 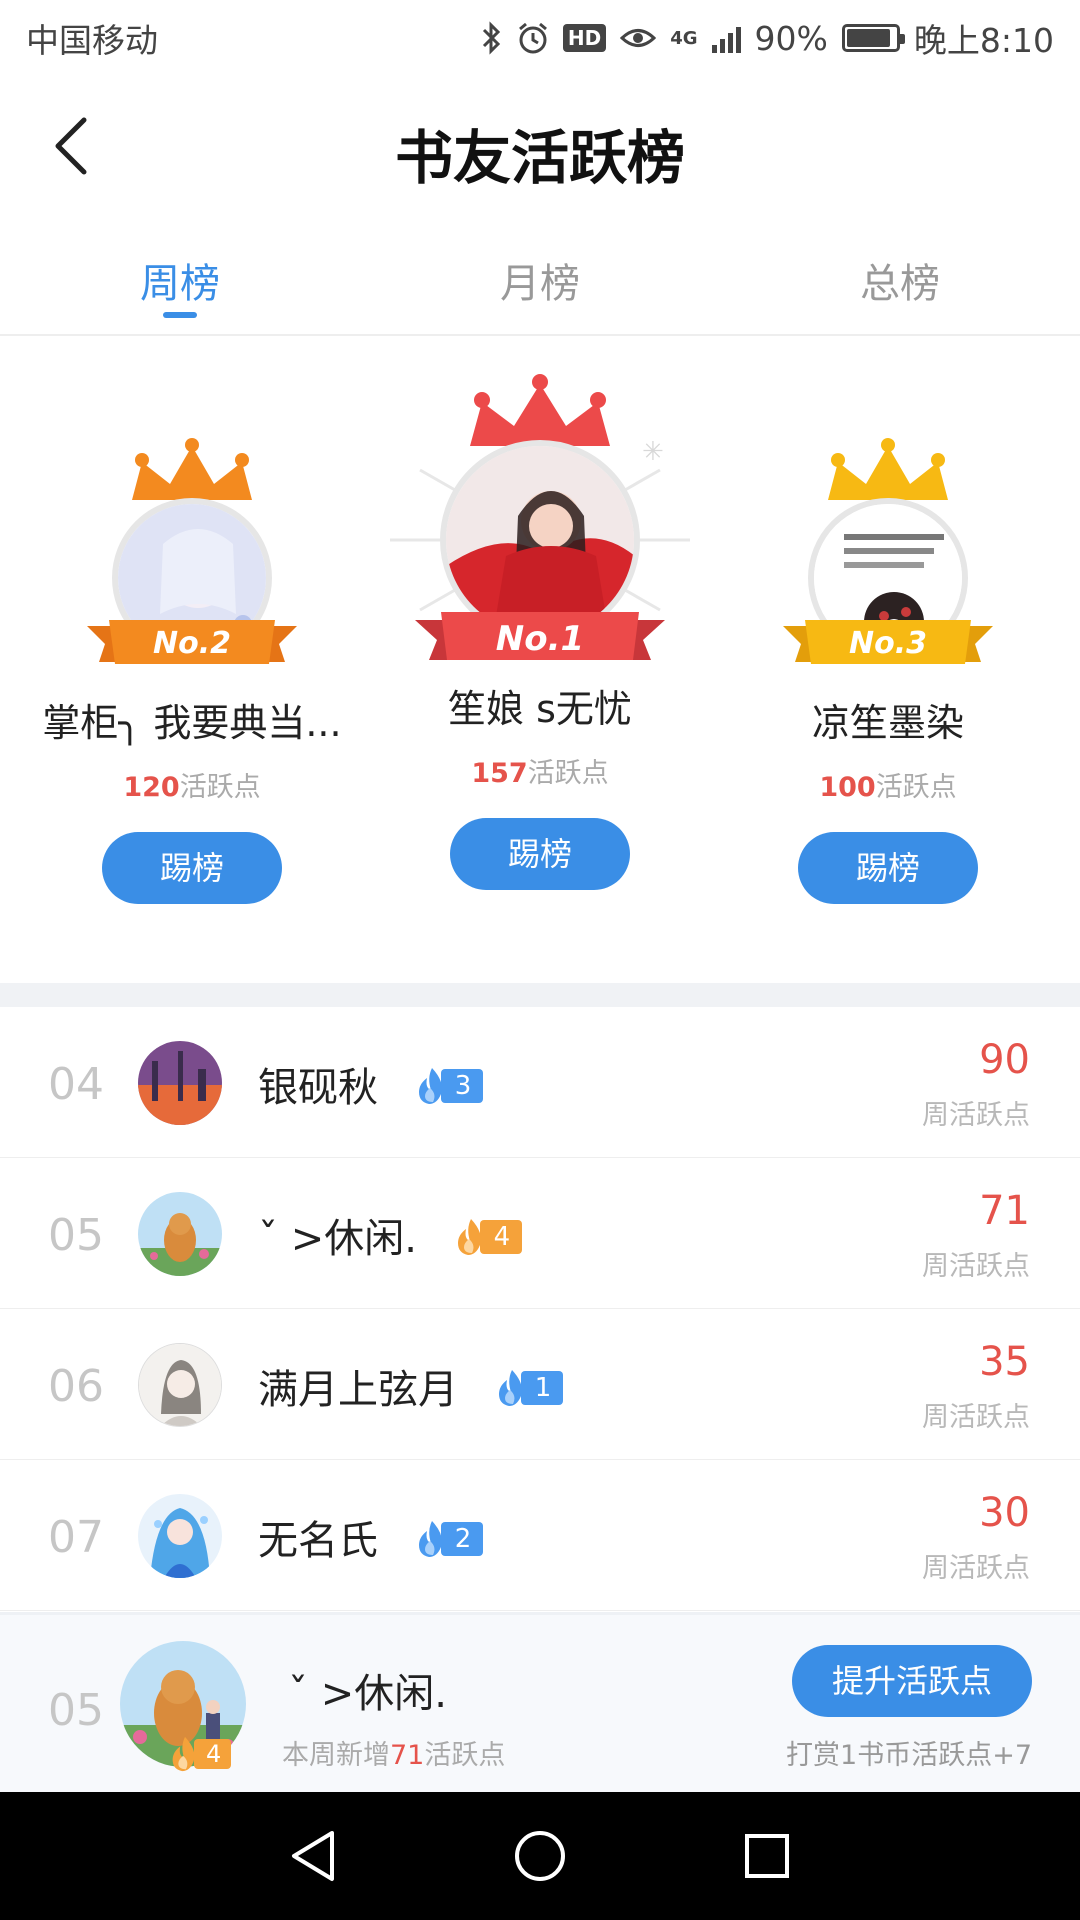 I want to click on level-badge: 4, so click(x=488, y=1237).